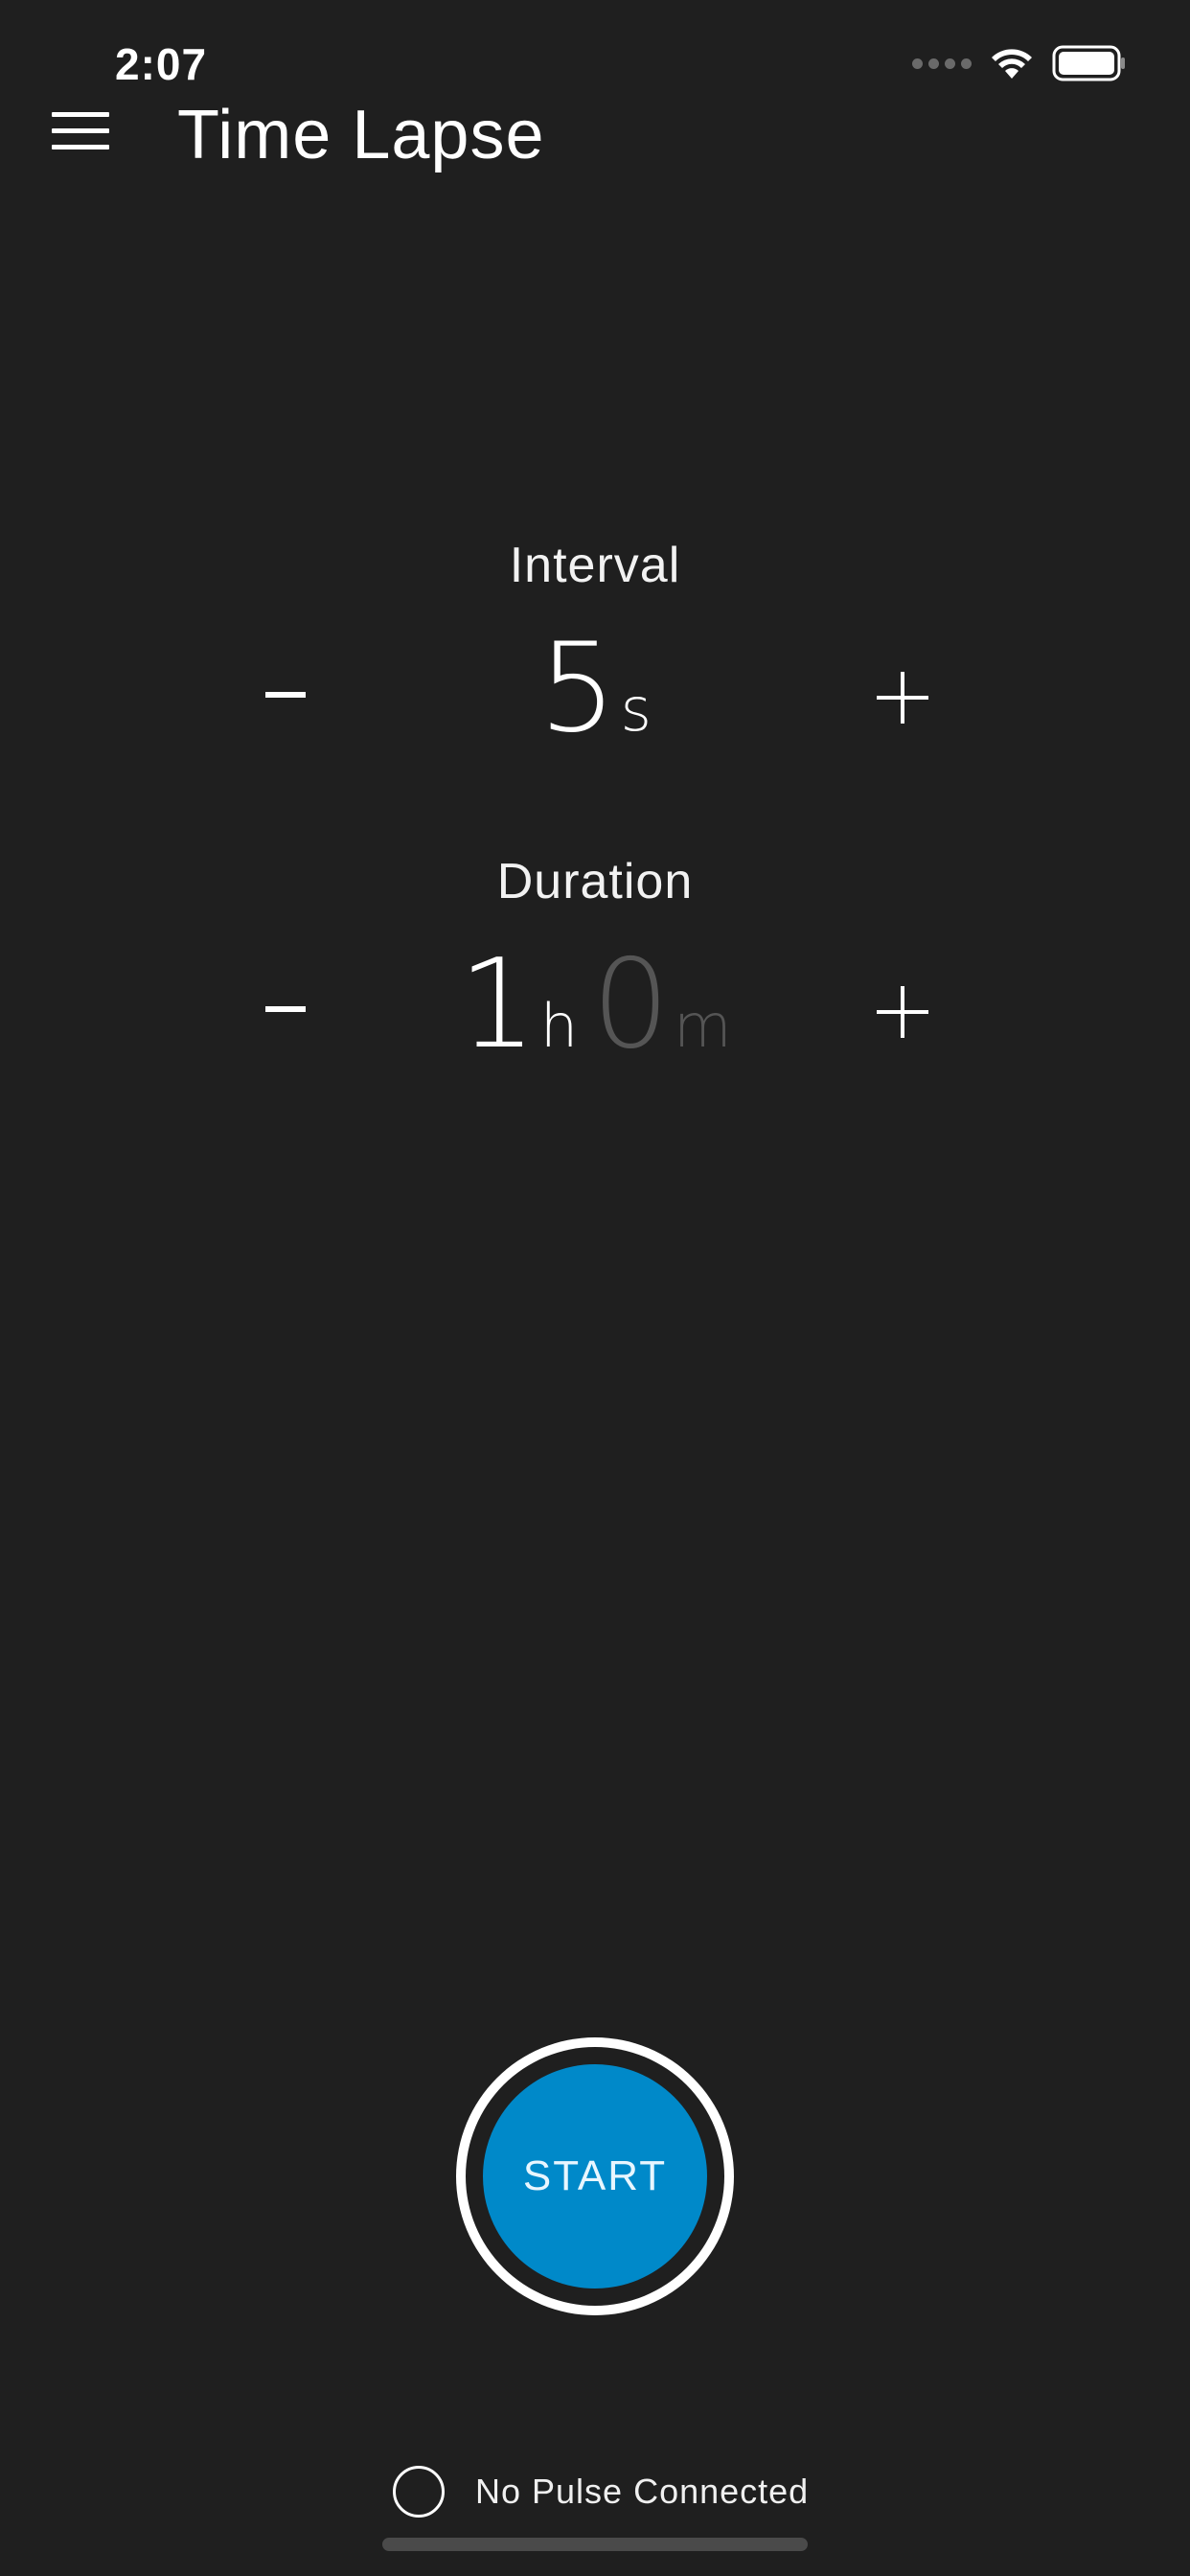 The height and width of the screenshot is (2576, 1190). I want to click on duration-value-display: 1h 0m, so click(595, 1005).